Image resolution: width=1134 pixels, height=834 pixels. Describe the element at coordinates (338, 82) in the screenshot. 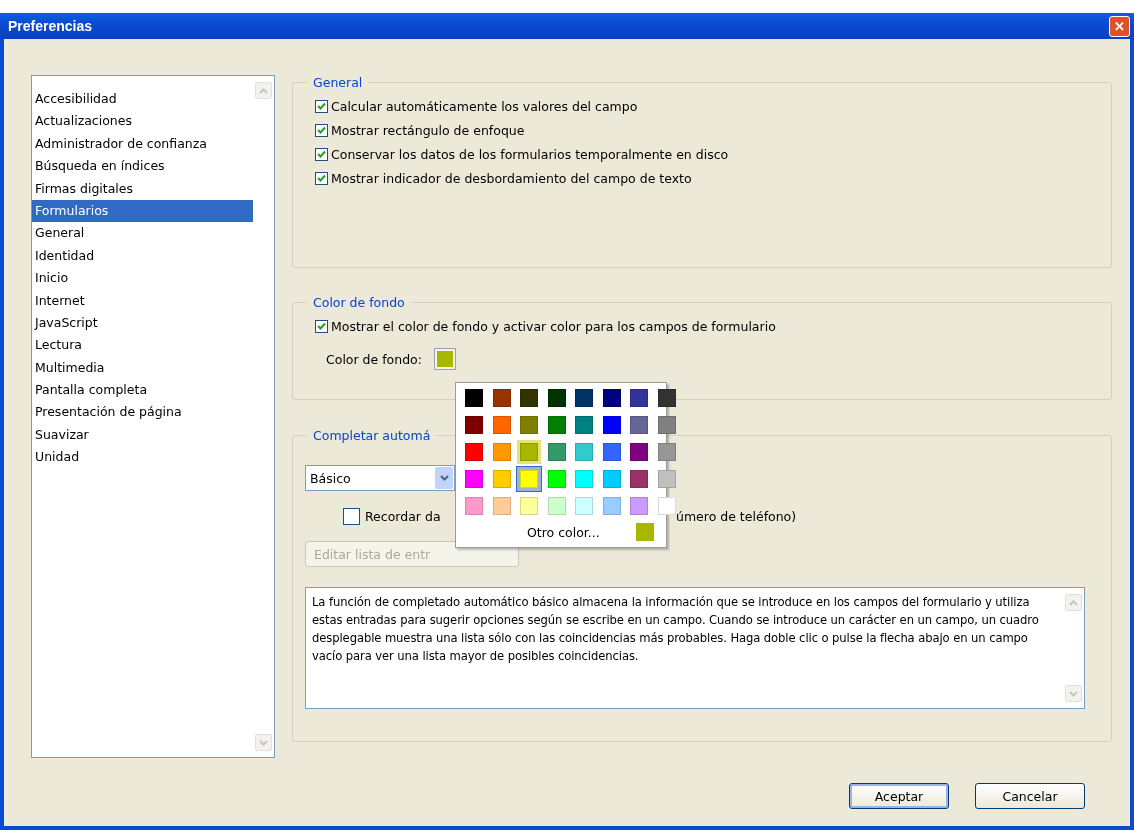

I see `group-title: General` at that location.